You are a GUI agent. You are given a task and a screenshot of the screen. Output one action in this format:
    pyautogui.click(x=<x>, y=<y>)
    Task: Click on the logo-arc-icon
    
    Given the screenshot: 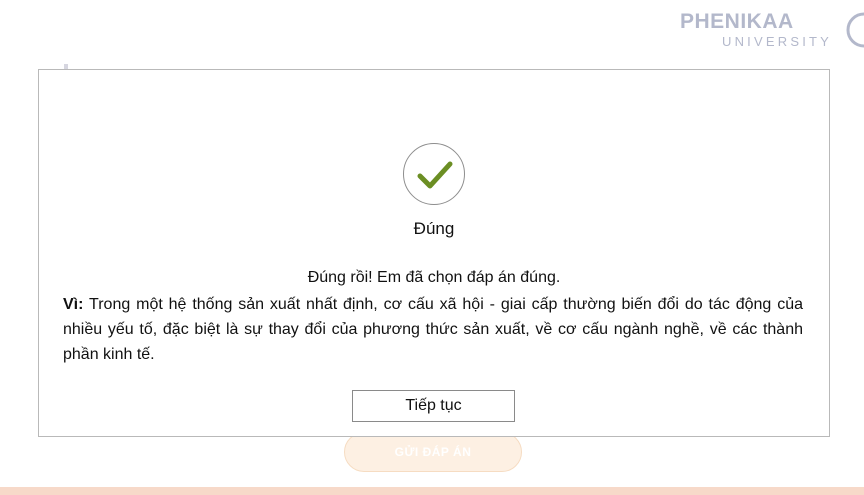 What is the action you would take?
    pyautogui.click(x=855, y=30)
    